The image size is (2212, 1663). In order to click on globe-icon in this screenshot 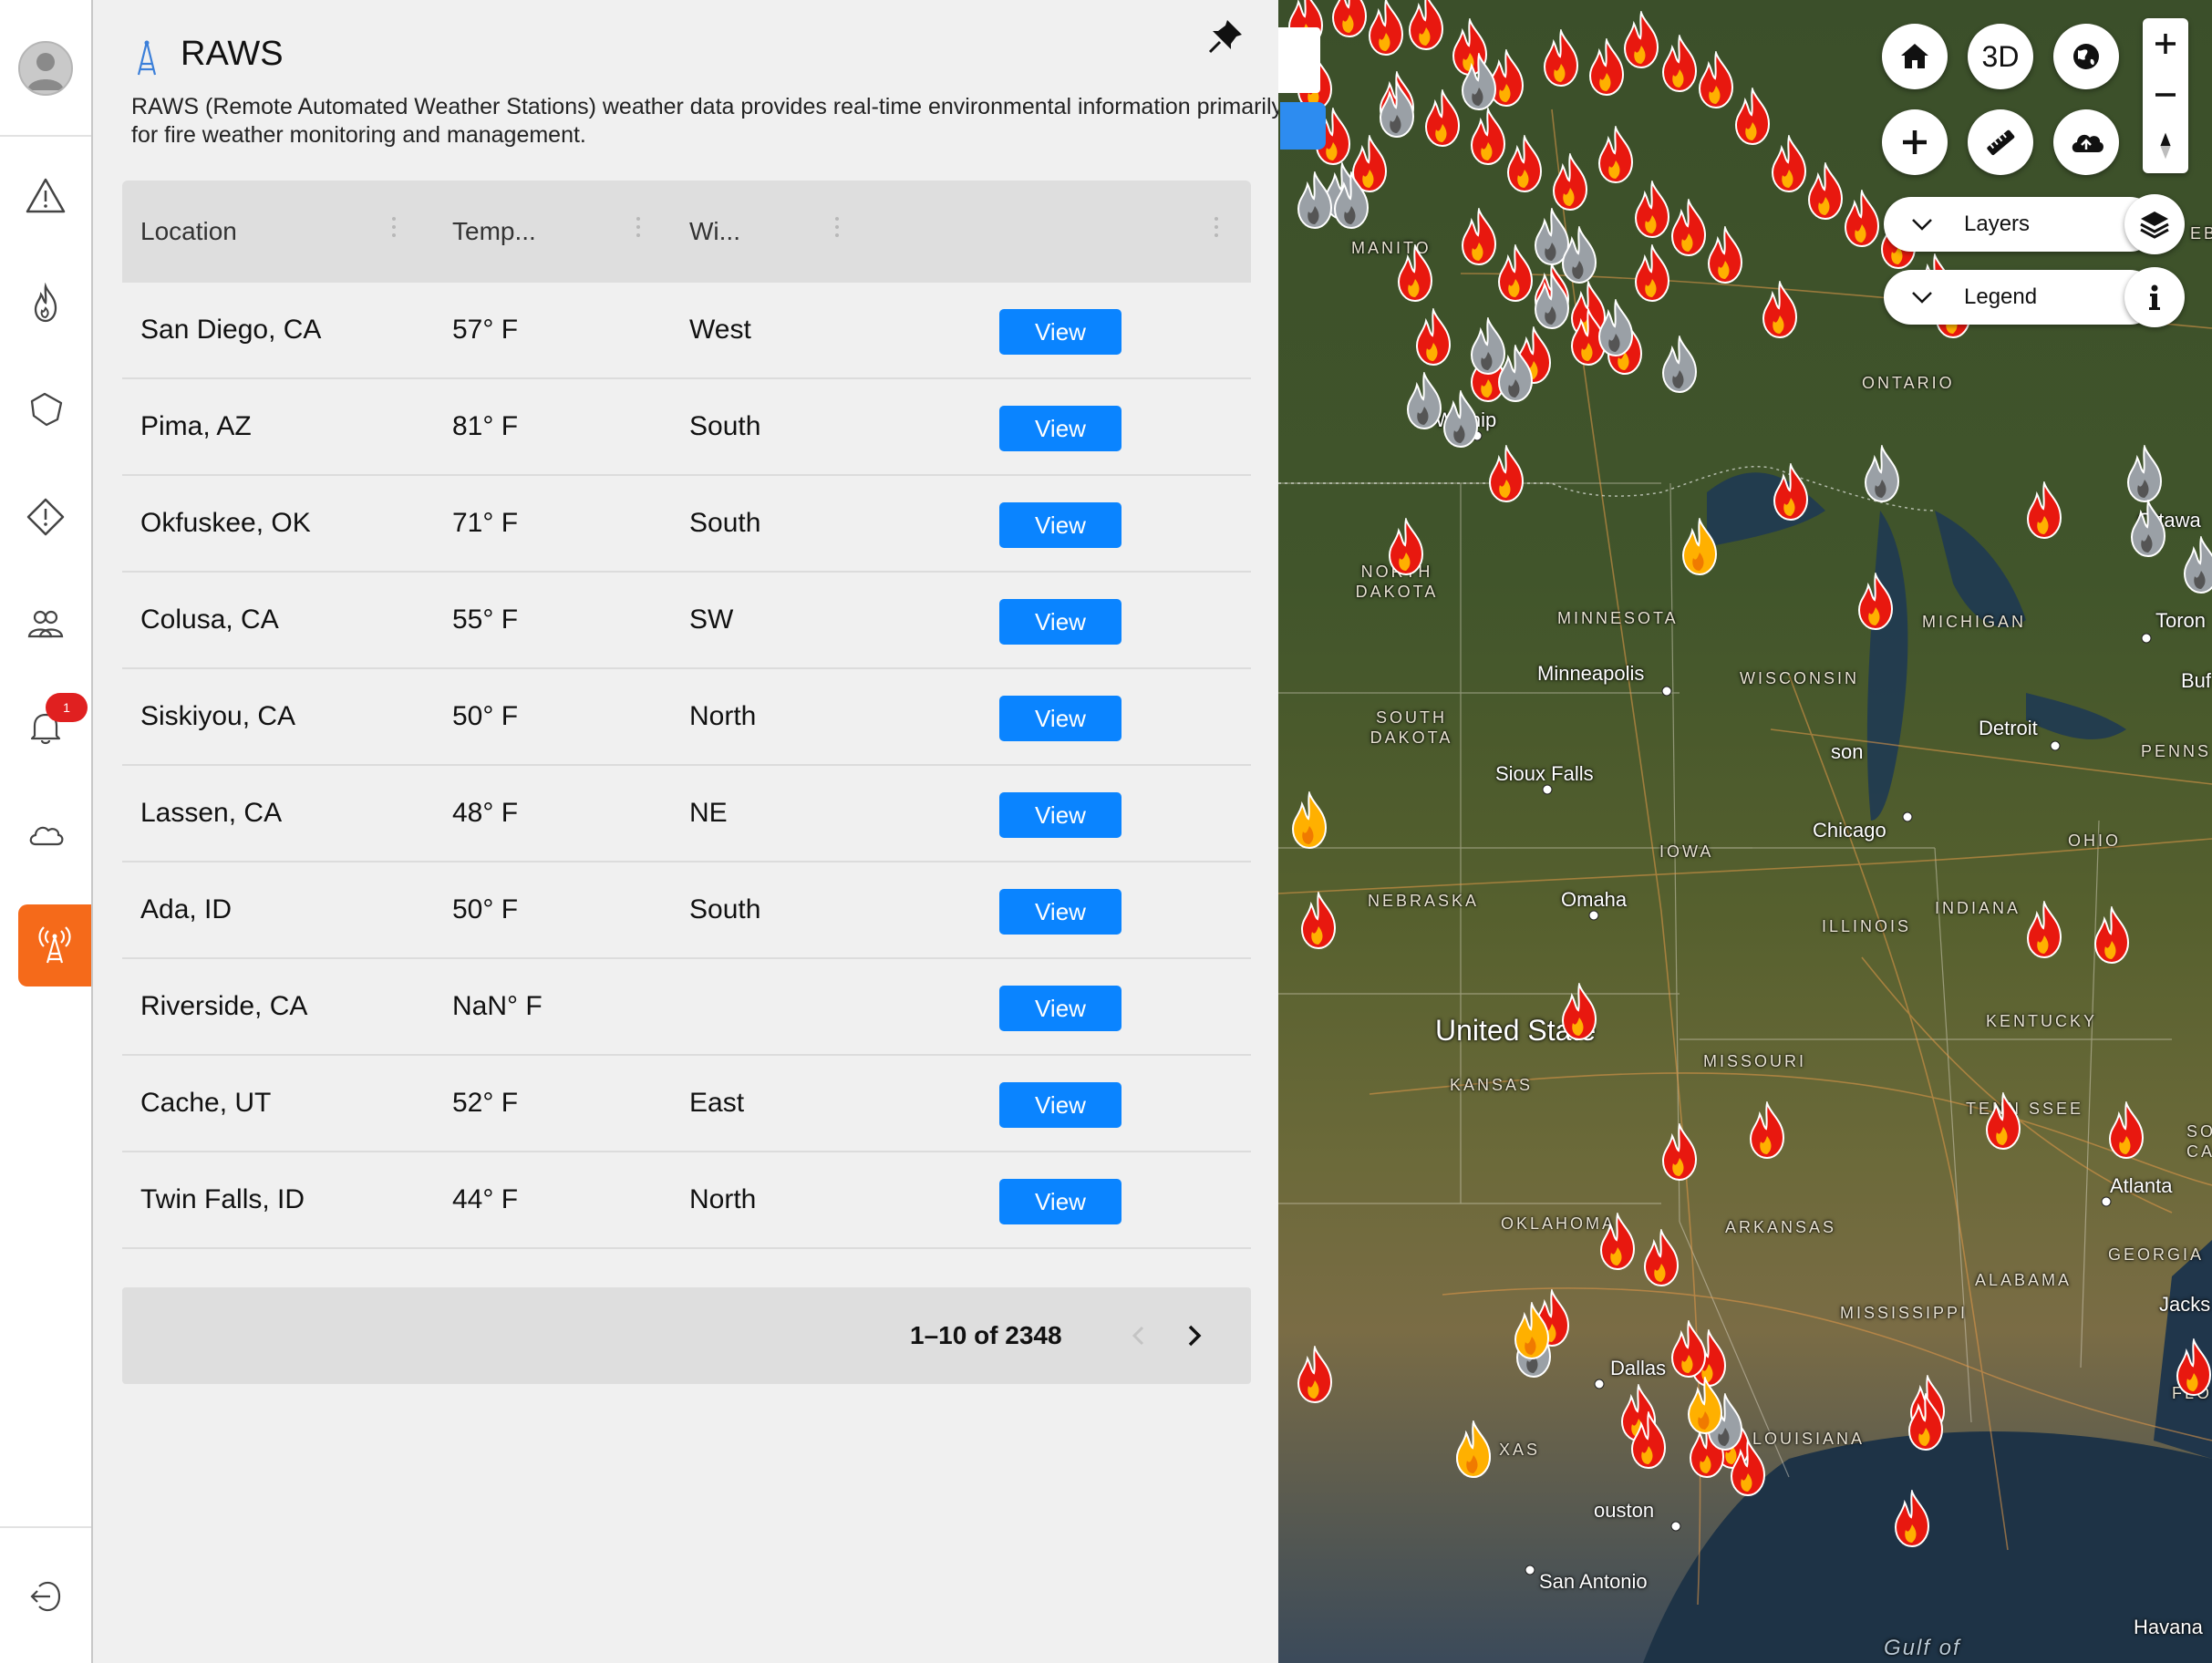, I will do `click(2086, 57)`.